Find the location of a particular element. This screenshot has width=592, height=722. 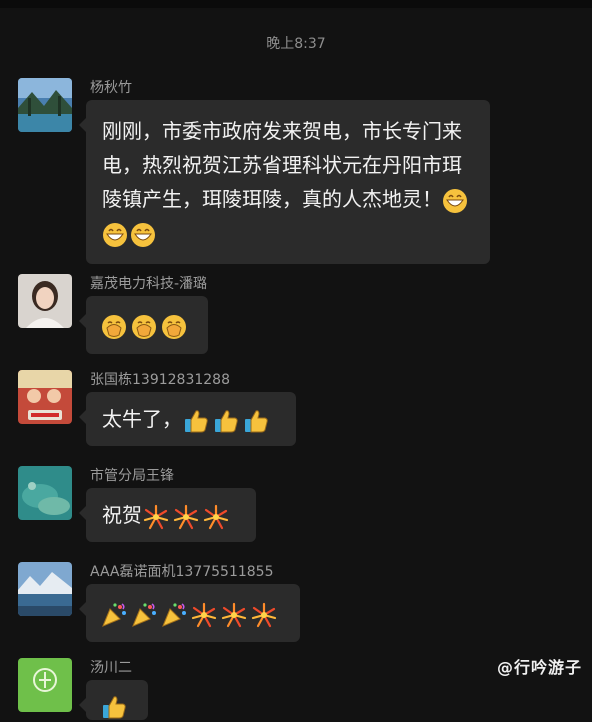

message-text: 祝贺 is located at coordinates (122, 515).